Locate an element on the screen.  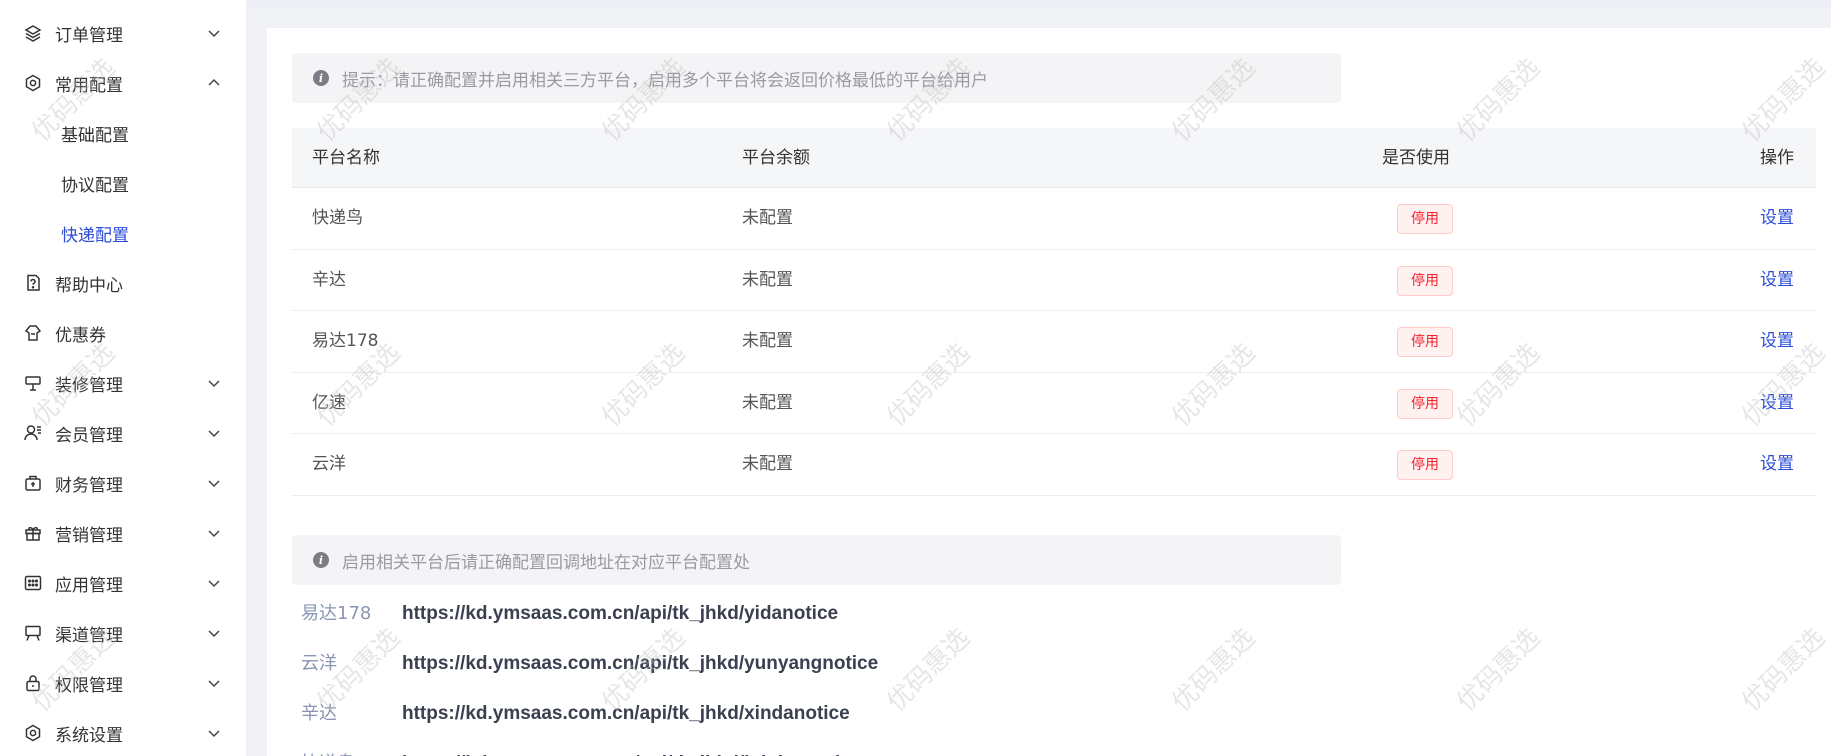
header-platform-name: 平台名称 is located at coordinates (346, 158).